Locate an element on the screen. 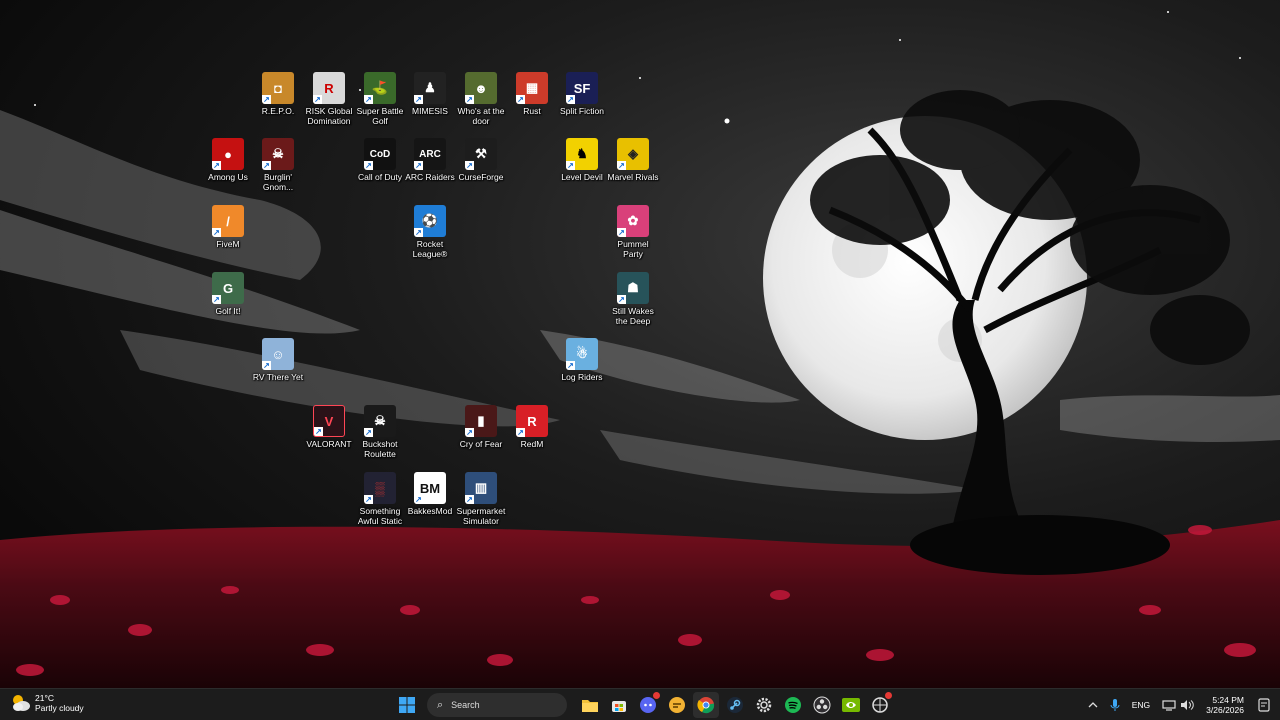  desktop-icon-label: Marvel Rivals is located at coordinates (633, 177).